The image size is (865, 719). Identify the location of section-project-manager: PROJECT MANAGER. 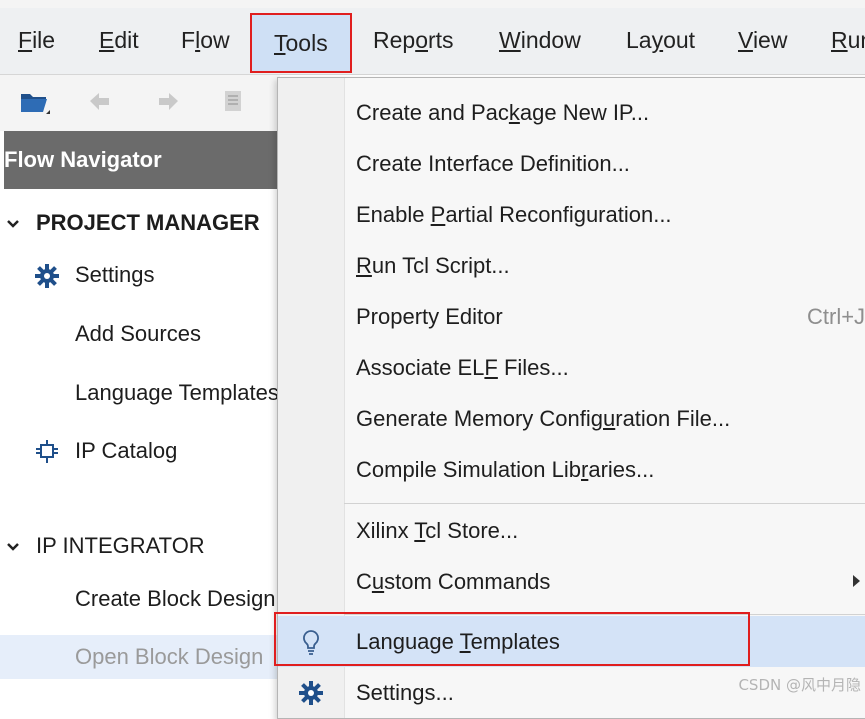
(140, 223).